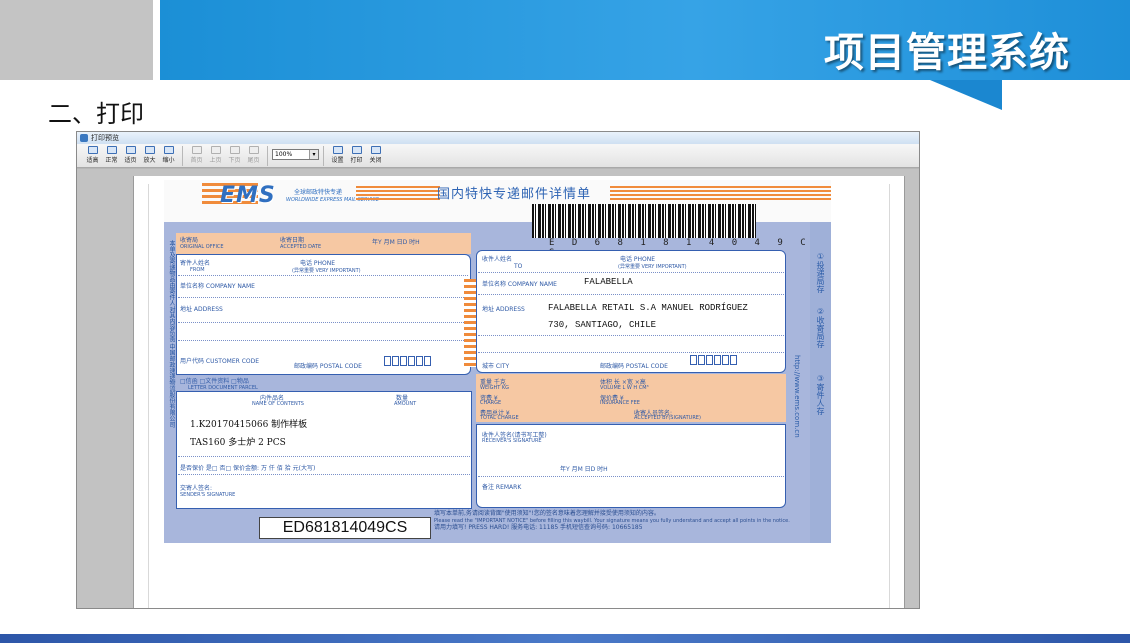 The image size is (1130, 643). I want to click on receiver-signature-label-en: RECEIVER'S SIGNATURE, so click(512, 441).